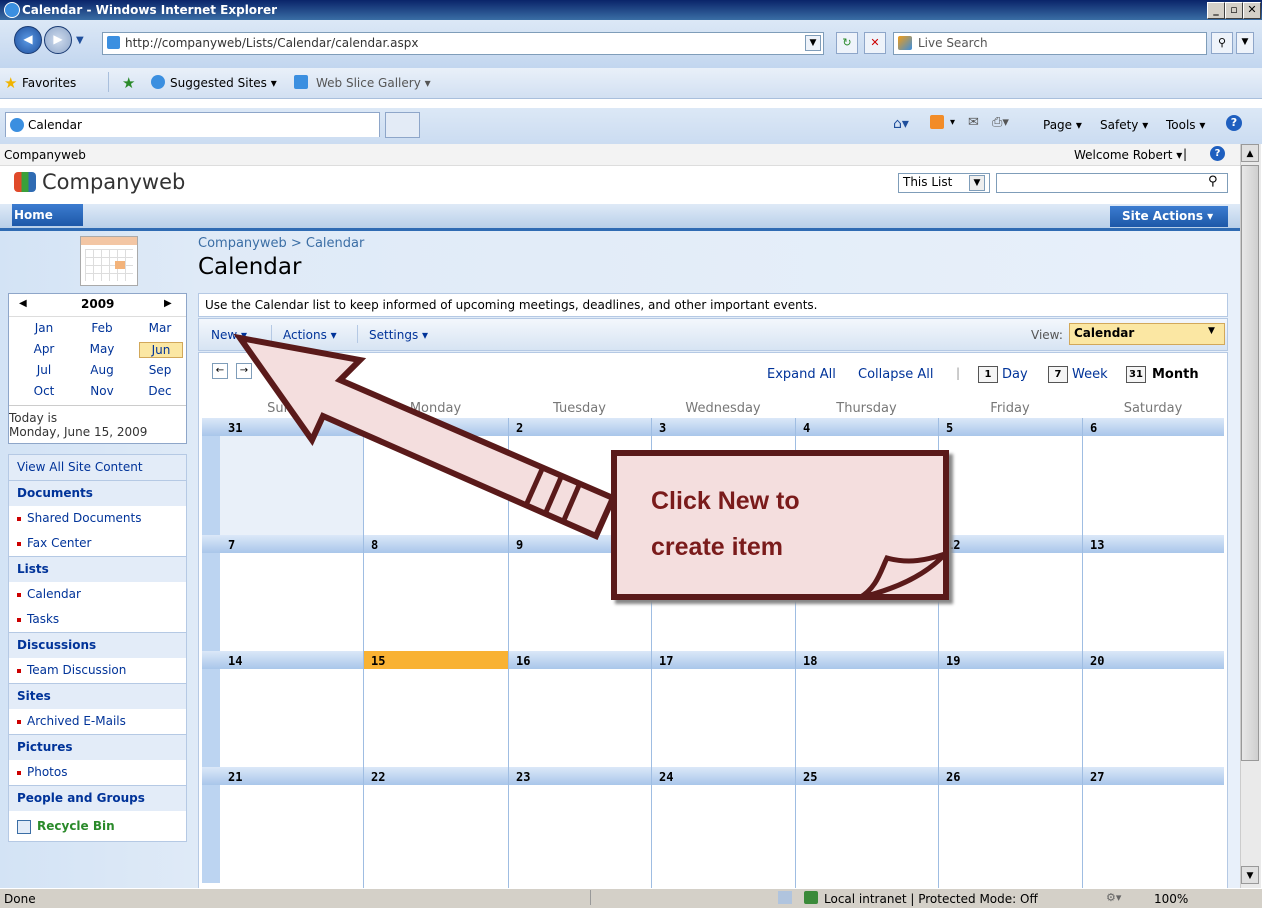 The width and height of the screenshot is (1262, 908). What do you see at coordinates (1147, 334) in the screenshot?
I see `view-selector: Calendar ▼` at bounding box center [1147, 334].